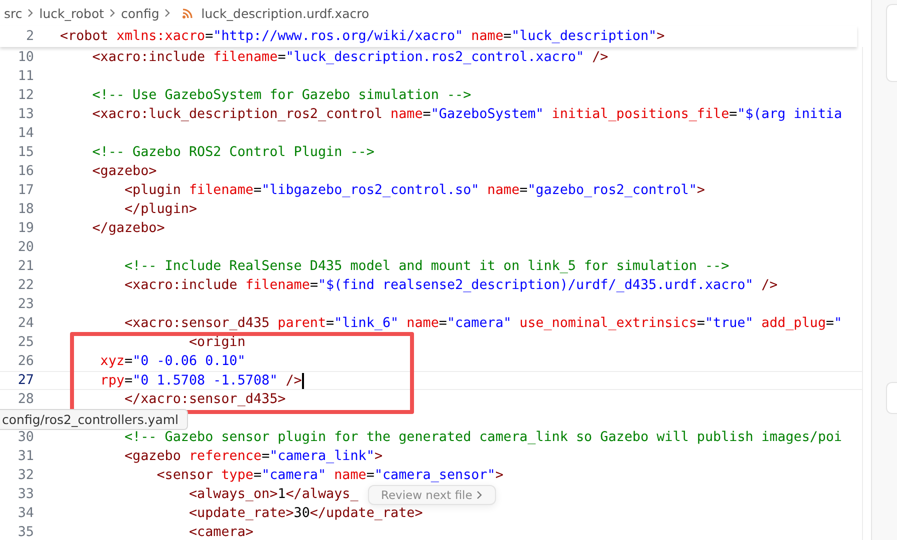 This screenshot has height=540, width=897. Describe the element at coordinates (25, 456) in the screenshot. I see `line-number: 31` at that location.